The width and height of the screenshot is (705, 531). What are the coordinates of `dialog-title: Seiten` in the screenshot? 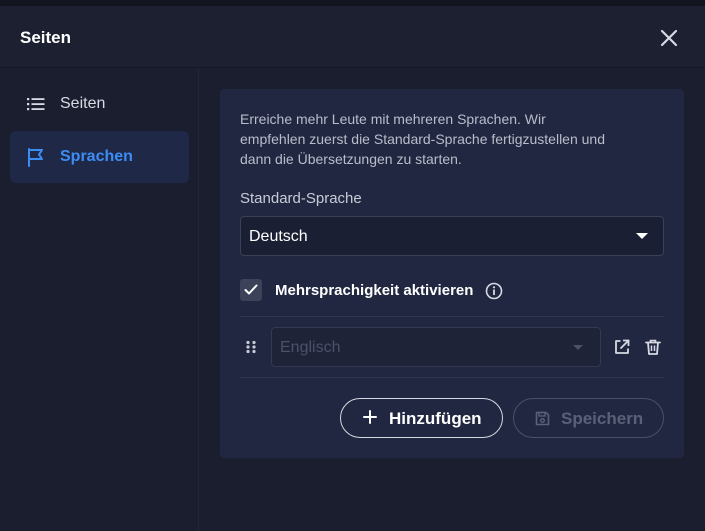 It's located at (46, 37).